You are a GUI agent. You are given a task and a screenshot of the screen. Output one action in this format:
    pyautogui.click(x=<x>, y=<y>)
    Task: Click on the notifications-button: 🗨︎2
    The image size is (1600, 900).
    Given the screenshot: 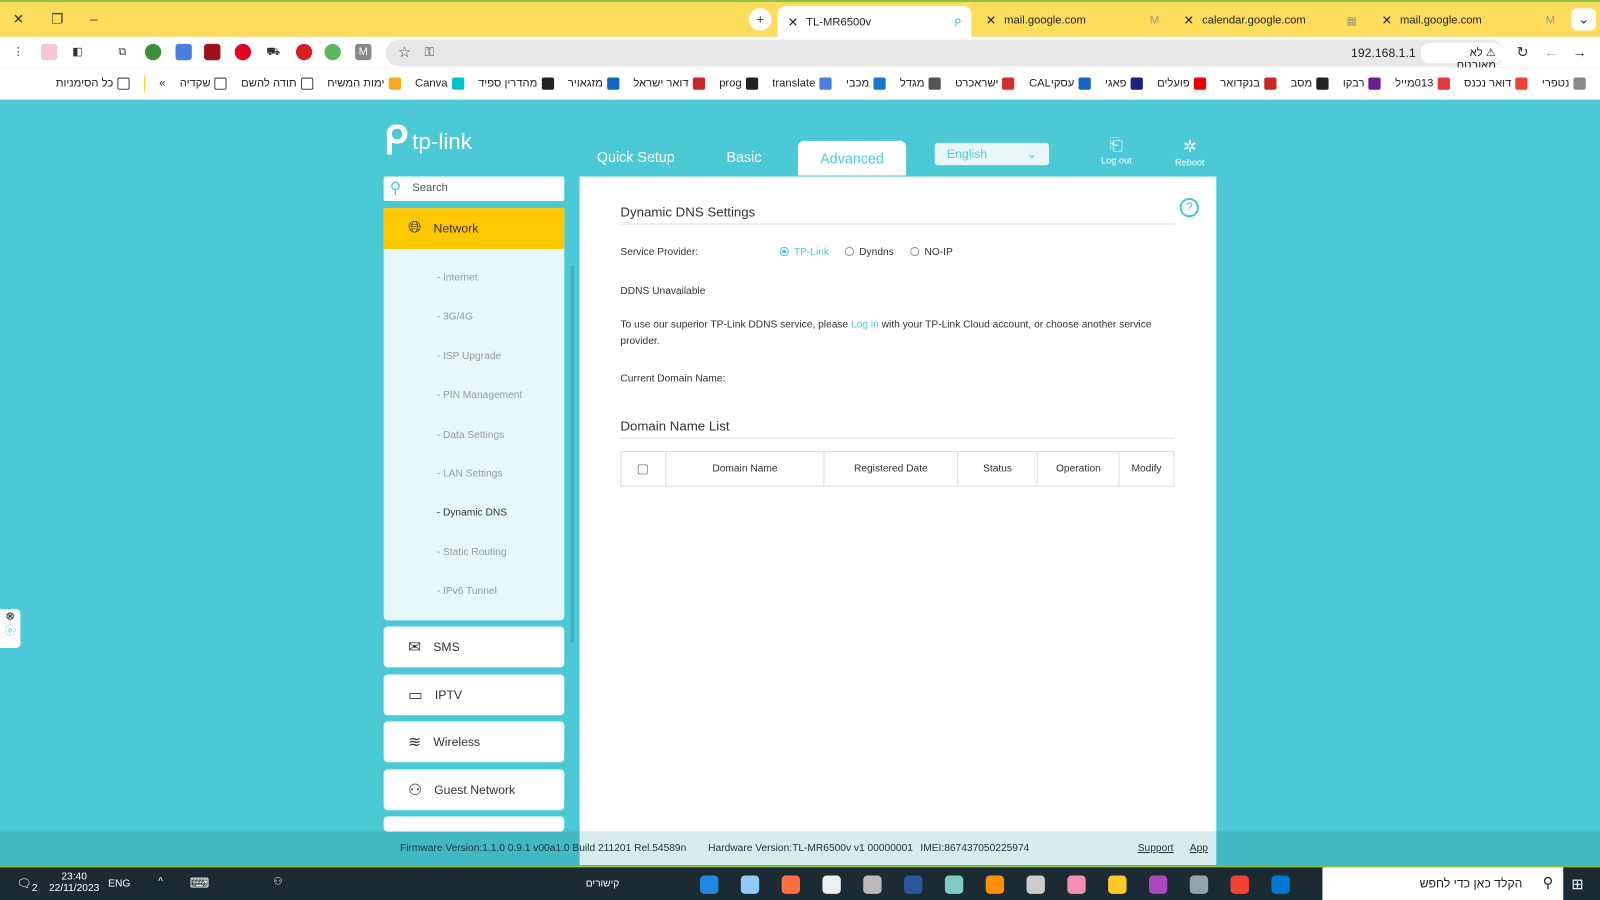 What is the action you would take?
    pyautogui.click(x=26, y=886)
    